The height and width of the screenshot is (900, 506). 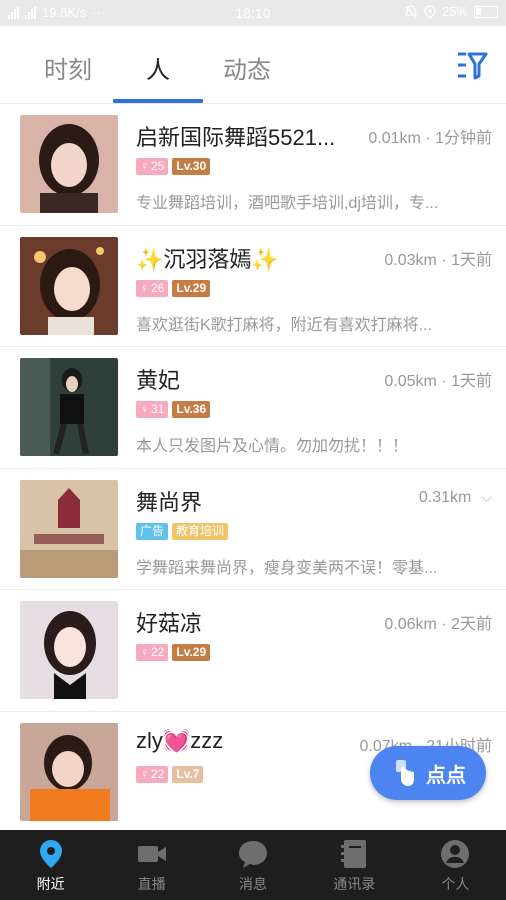 What do you see at coordinates (191, 409) in the screenshot?
I see `level-badge: Lv.36` at bounding box center [191, 409].